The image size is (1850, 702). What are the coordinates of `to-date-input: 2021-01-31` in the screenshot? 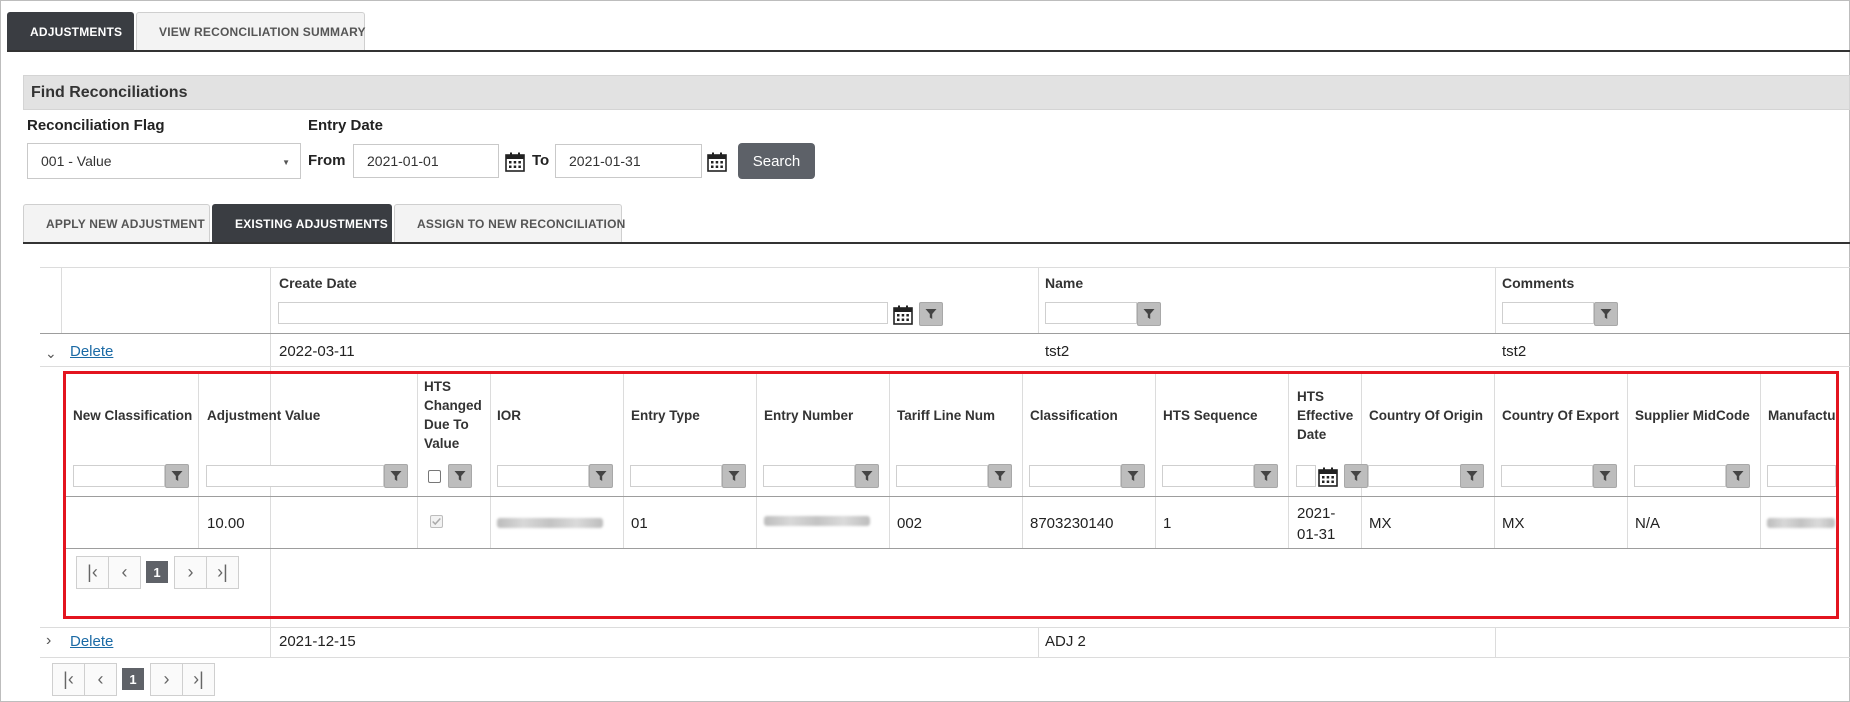 It's located at (628, 161).